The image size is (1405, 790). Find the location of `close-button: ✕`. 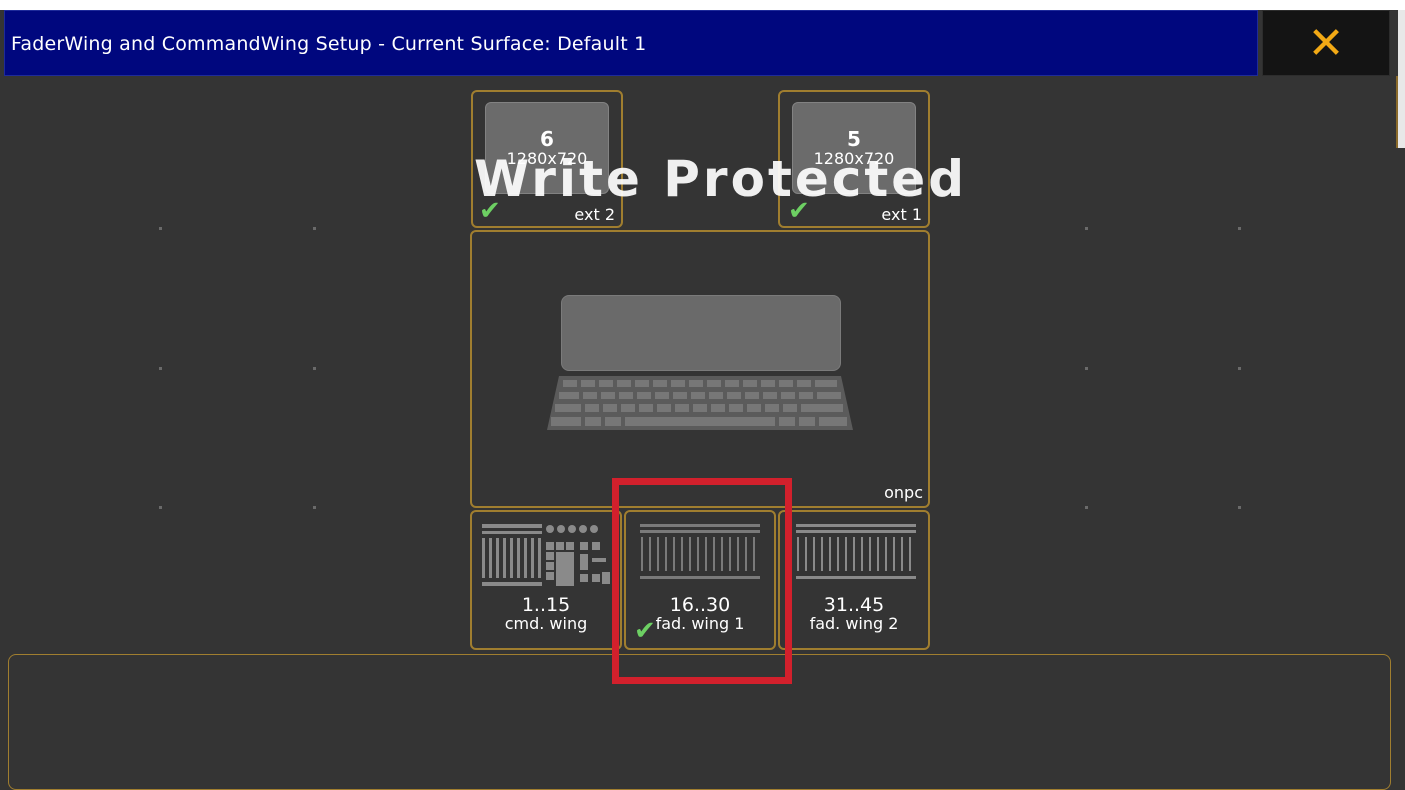

close-button: ✕ is located at coordinates (1326, 43).